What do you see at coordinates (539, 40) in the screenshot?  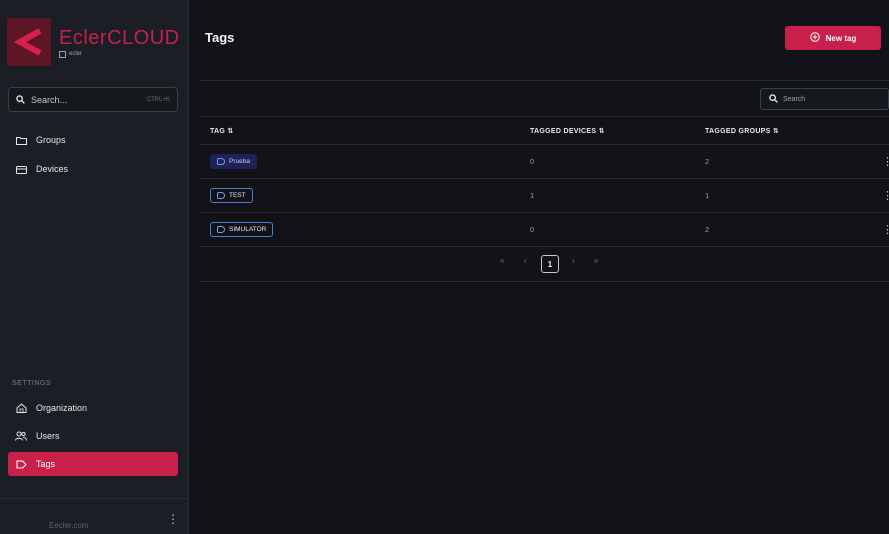 I see `page-header: Tags New tag` at bounding box center [539, 40].